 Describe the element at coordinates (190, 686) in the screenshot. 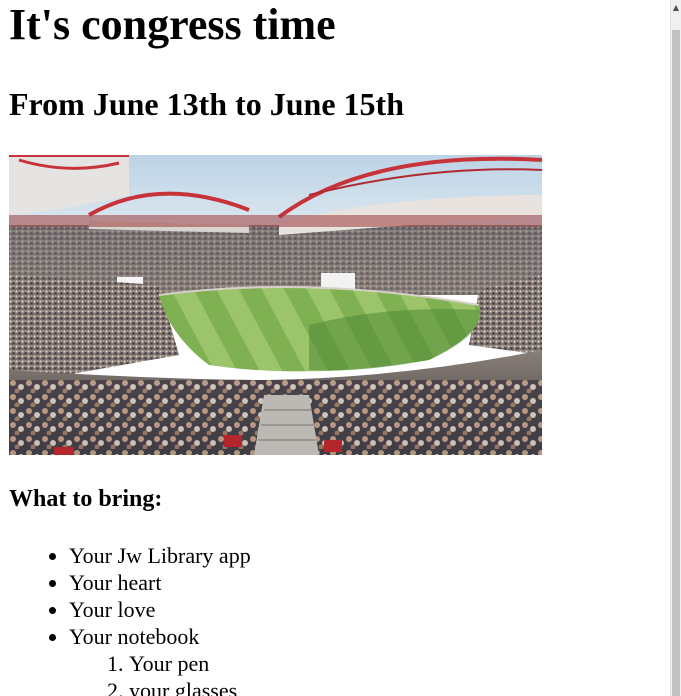

I see `sublist-item: your glasses` at that location.